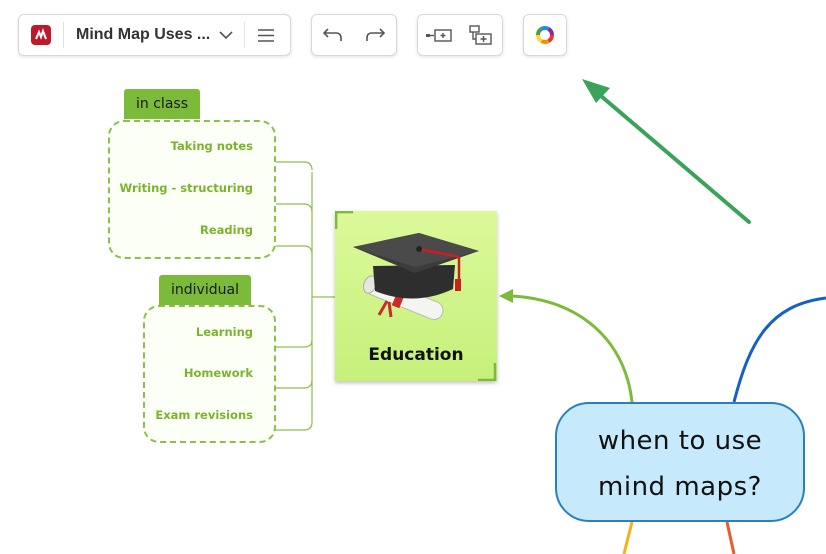 The image size is (826, 554). I want to click on group-label-in-class: in class, so click(162, 104).